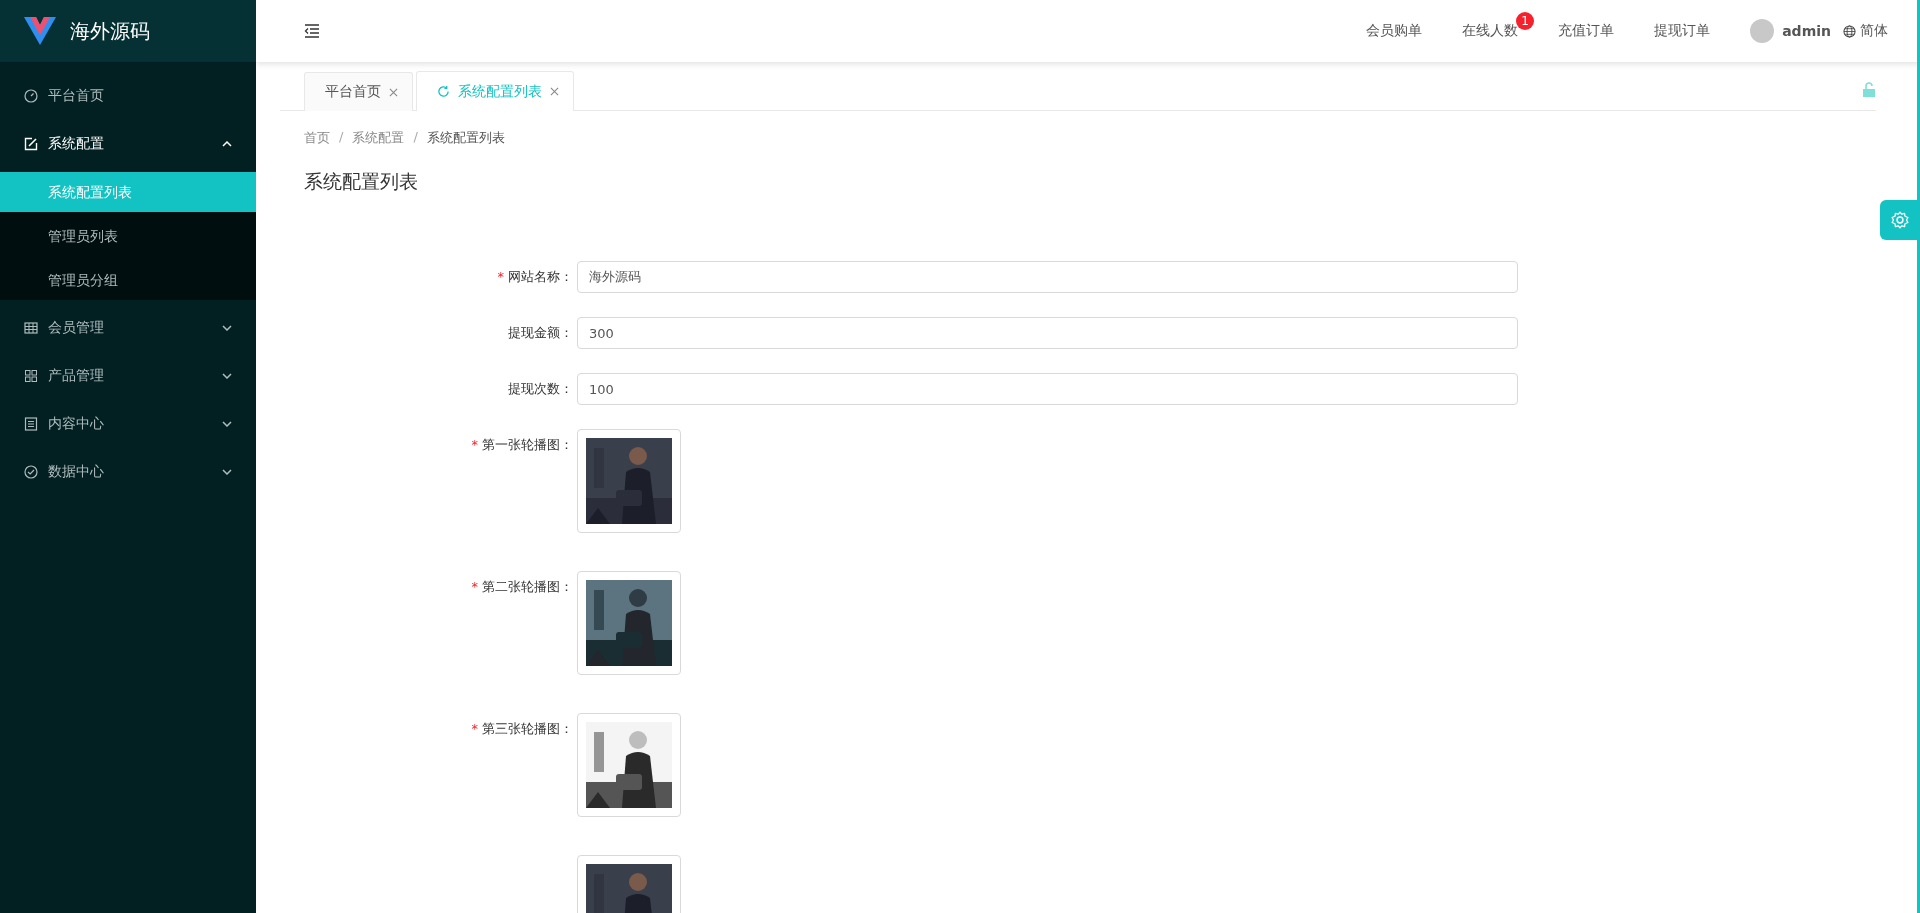  I want to click on header-link: 在线人数, so click(1490, 30).